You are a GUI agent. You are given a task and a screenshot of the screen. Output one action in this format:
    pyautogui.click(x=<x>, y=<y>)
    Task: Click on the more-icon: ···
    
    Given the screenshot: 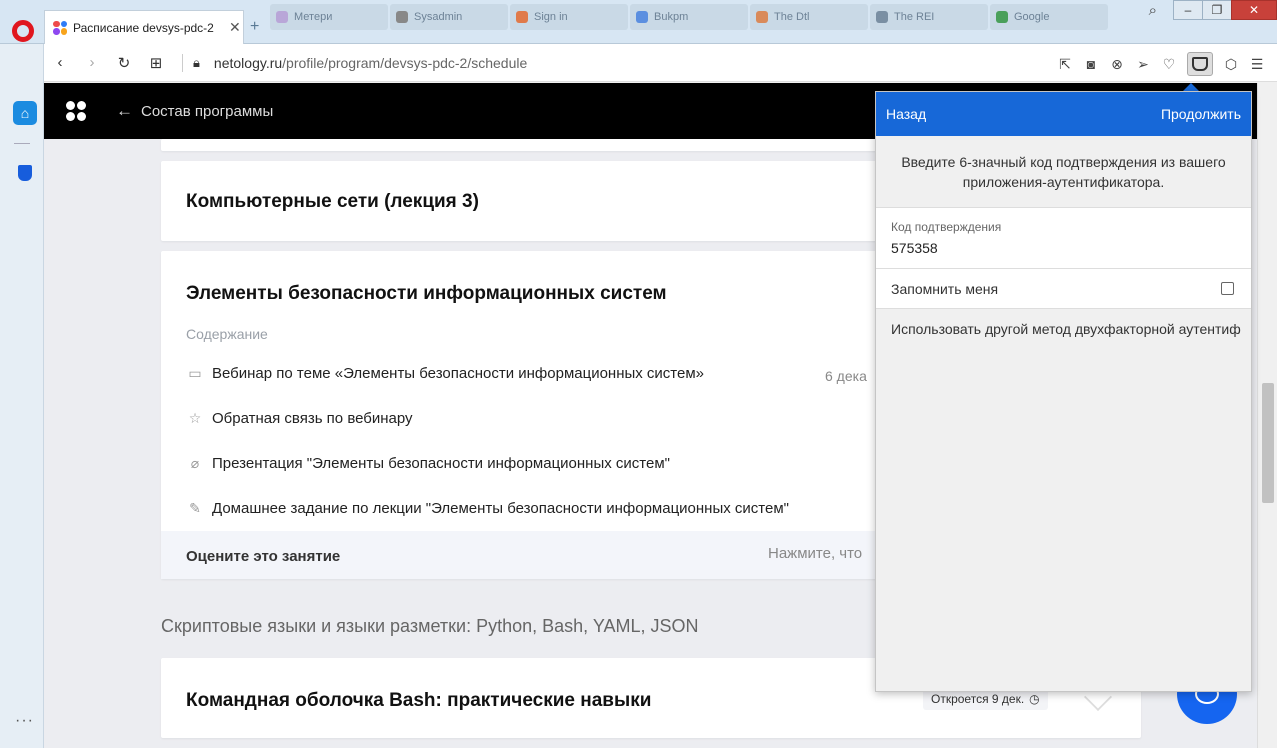 What is the action you would take?
    pyautogui.click(x=24, y=721)
    